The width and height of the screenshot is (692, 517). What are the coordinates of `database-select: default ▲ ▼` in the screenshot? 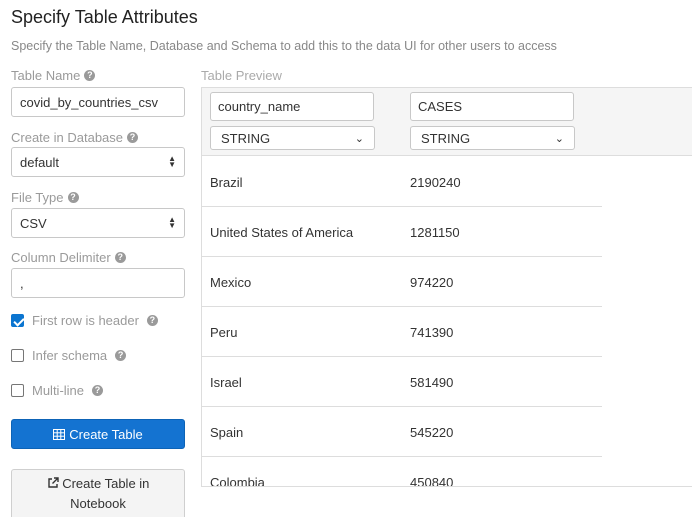 It's located at (98, 162).